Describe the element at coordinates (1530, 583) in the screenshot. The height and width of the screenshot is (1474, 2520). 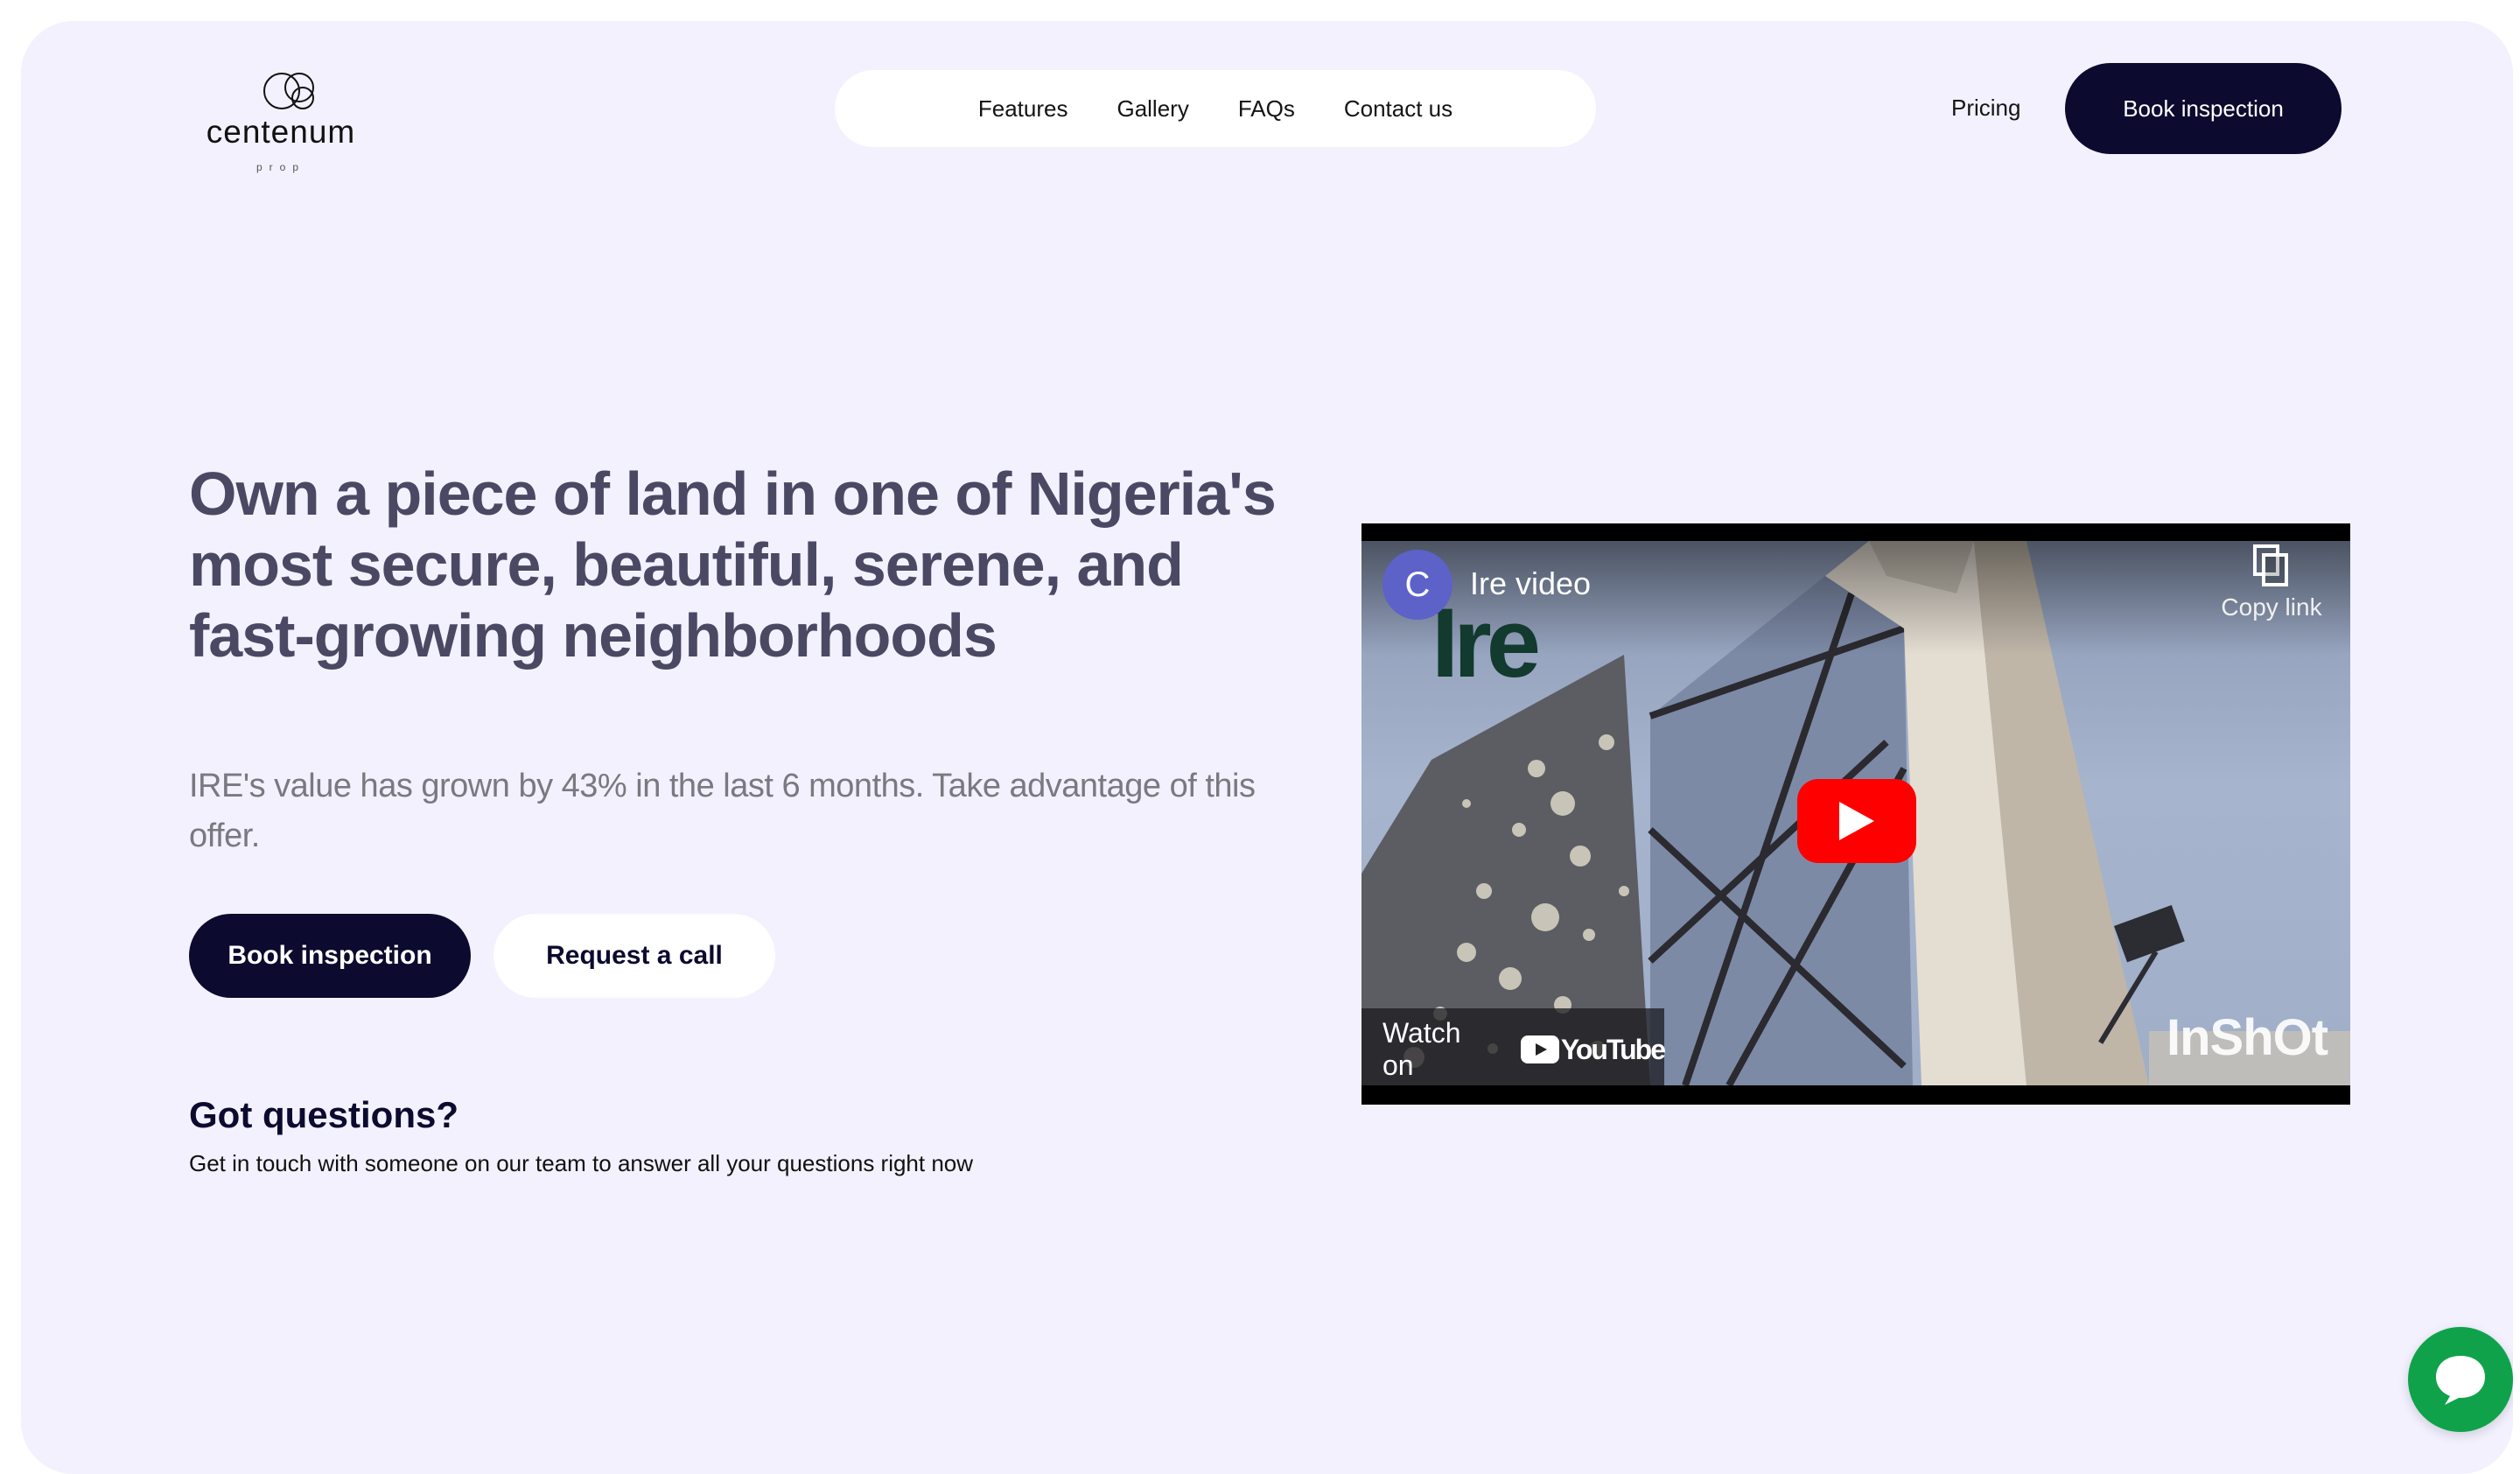
I see `video-title: Ire video` at that location.